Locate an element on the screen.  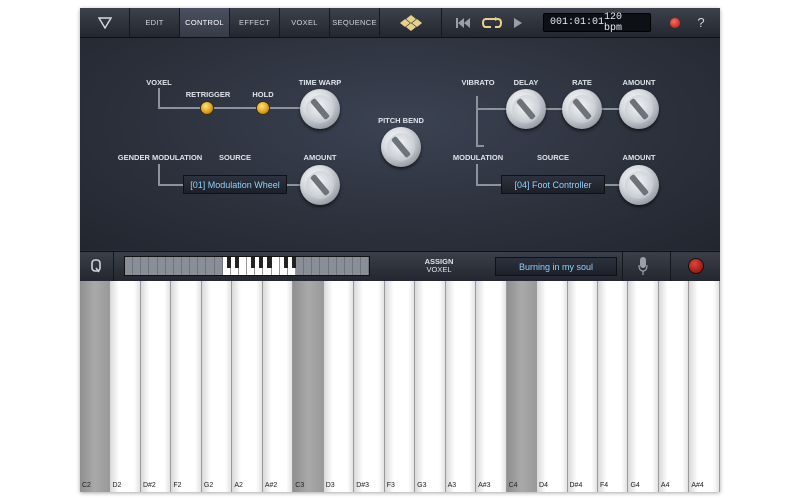
piano-key: C4 is located at coordinates (522, 386).